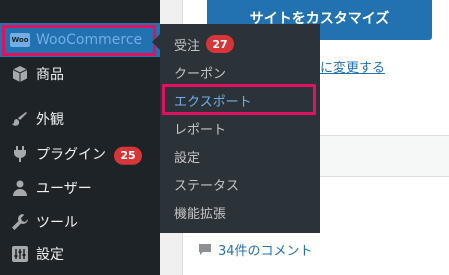 The height and width of the screenshot is (275, 449). I want to click on sidebar-item-settings: 設定, so click(80, 254).